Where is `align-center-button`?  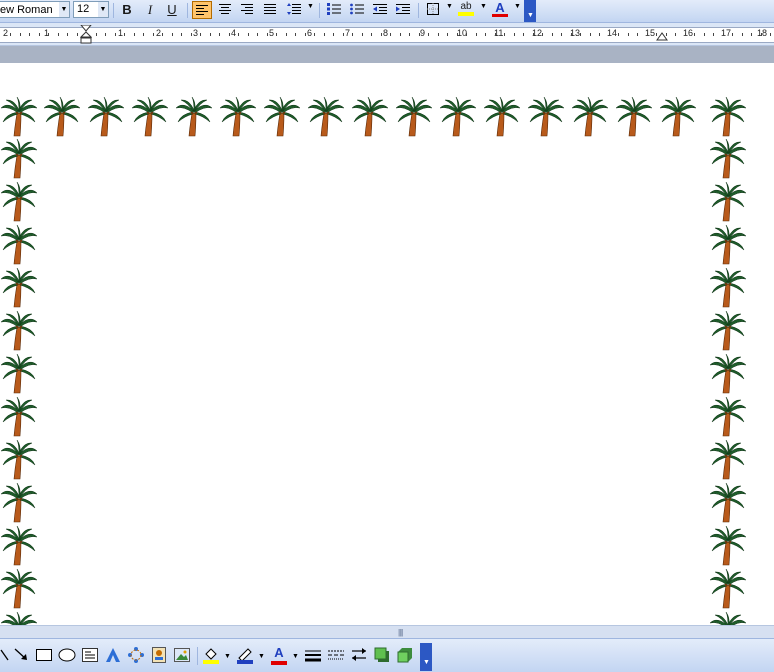
align-center-button is located at coordinates (225, 10).